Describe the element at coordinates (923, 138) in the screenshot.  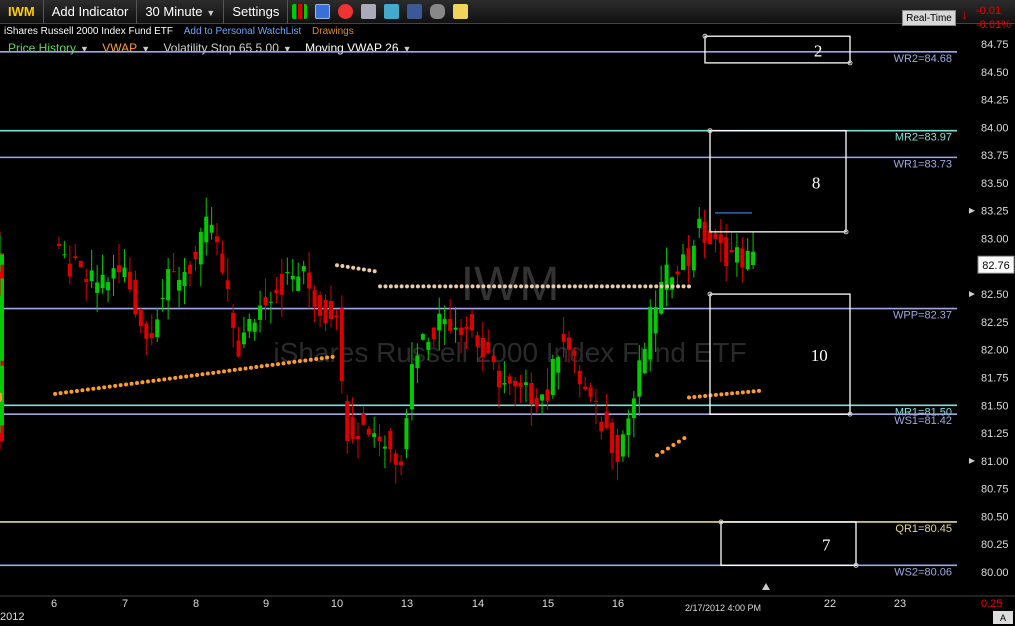
I see `pivot-label: MR2=83.97` at that location.